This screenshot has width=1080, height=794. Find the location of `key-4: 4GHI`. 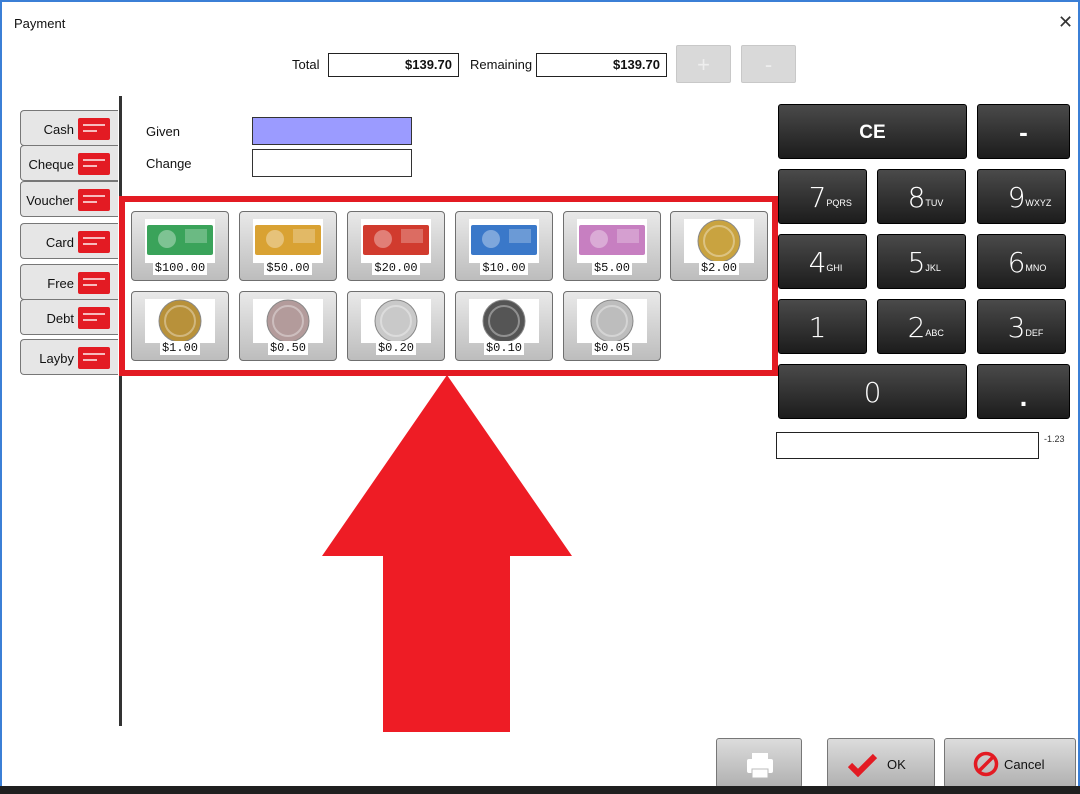

key-4: 4GHI is located at coordinates (822, 261).